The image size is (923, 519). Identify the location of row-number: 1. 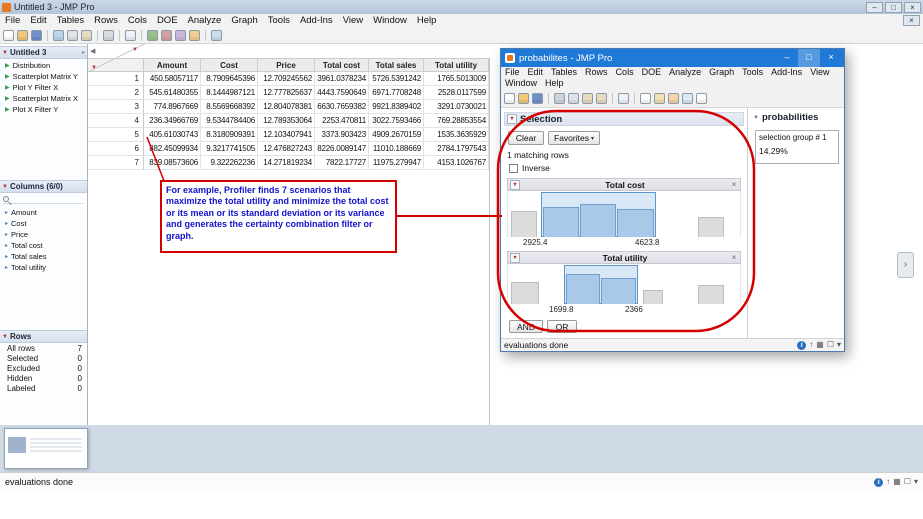
(116, 79).